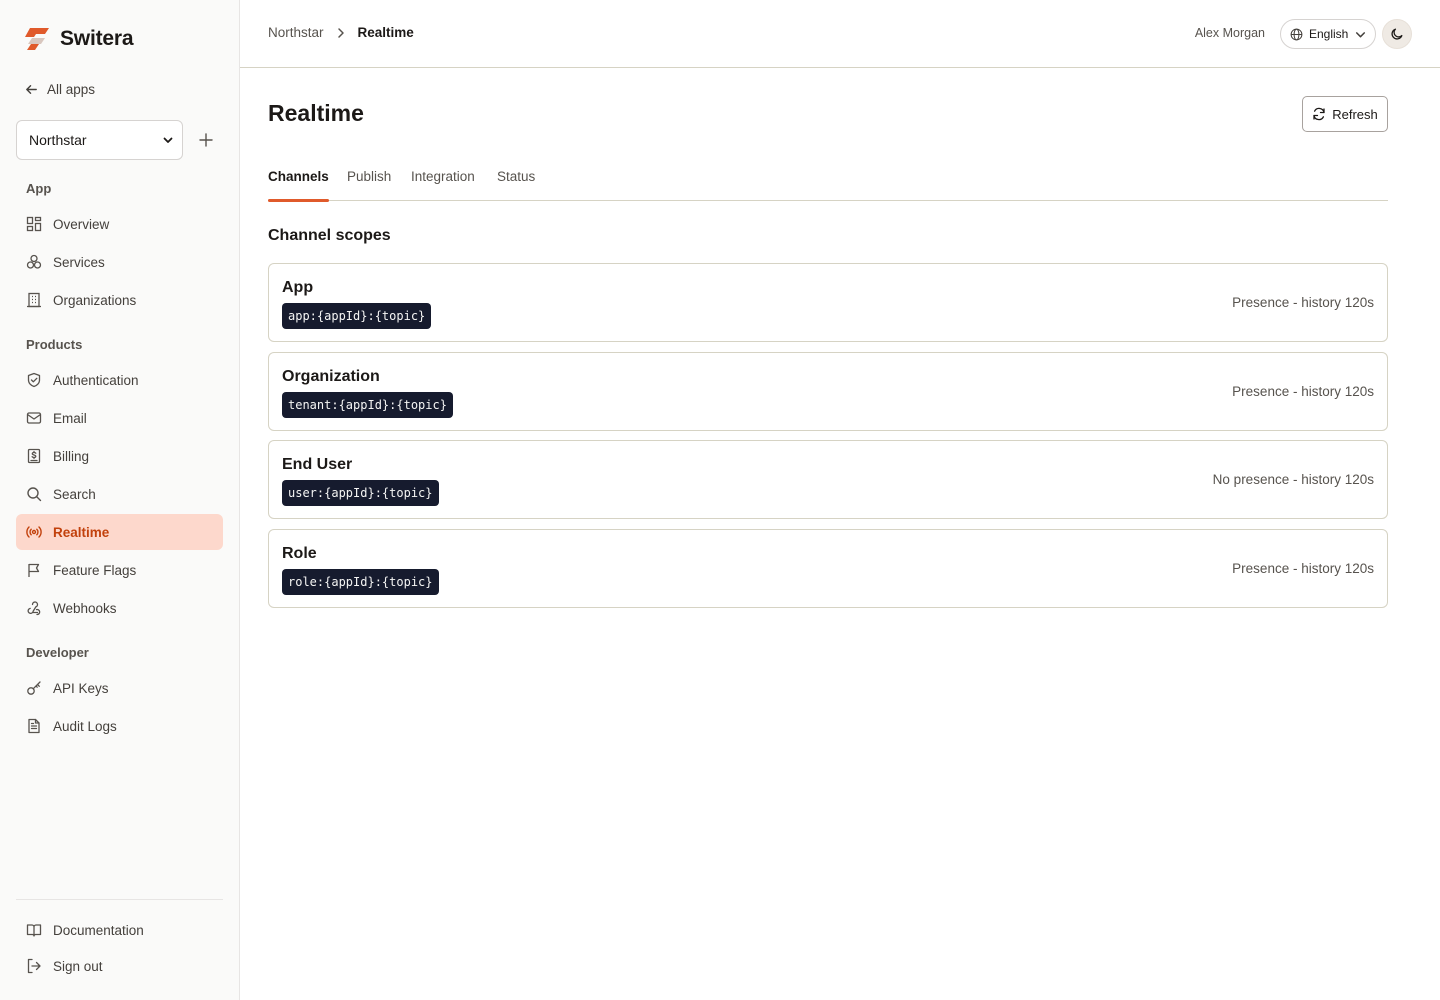 This screenshot has height=1000, width=1440. Describe the element at coordinates (1293, 479) in the screenshot. I see `scope-meta: No presence - history 120s` at that location.